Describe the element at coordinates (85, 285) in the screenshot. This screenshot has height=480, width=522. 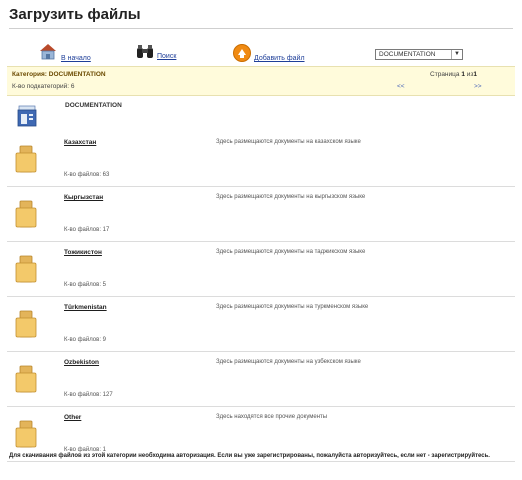
I see `file-count: К-во файлов: 5` at that location.